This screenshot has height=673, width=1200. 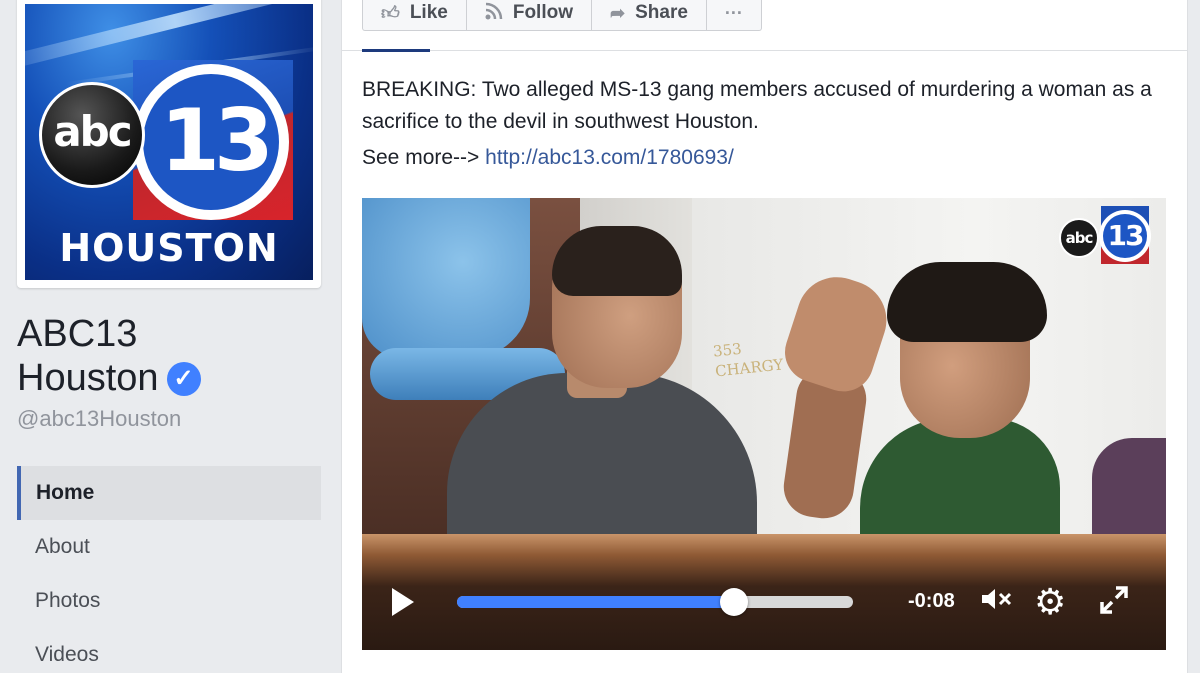 I want to click on follow-button: Follow, so click(x=529, y=15).